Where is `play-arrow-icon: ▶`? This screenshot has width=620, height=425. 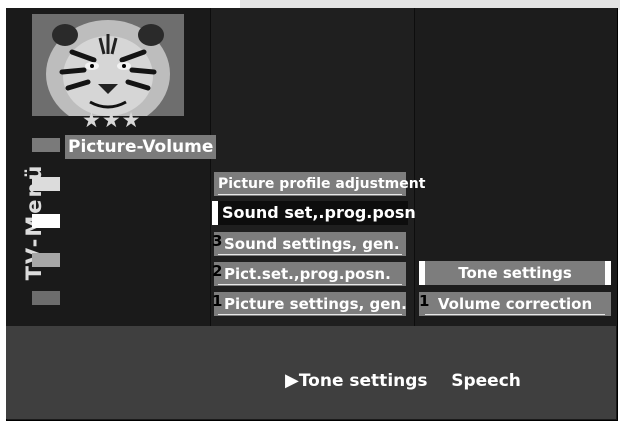 play-arrow-icon: ▶ is located at coordinates (292, 380).